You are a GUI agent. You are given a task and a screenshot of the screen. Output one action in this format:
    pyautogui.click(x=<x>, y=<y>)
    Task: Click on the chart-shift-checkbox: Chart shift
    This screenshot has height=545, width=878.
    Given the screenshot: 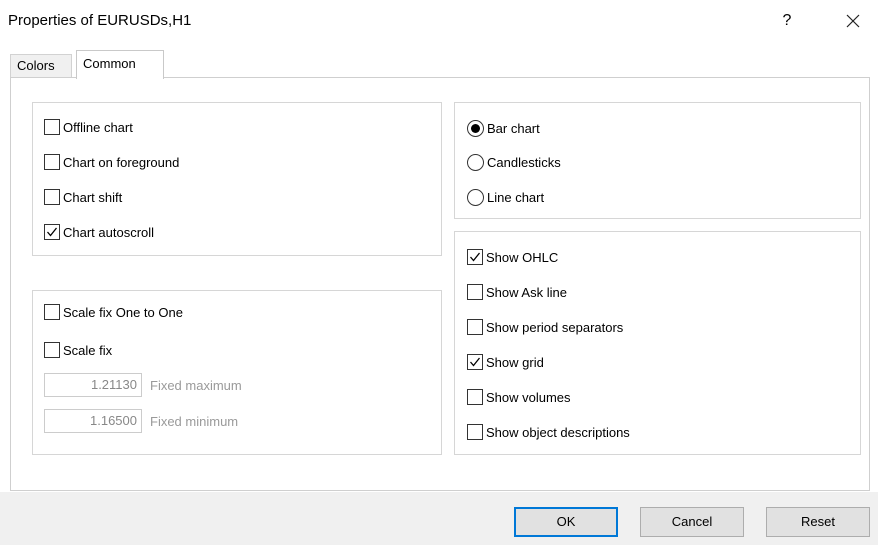 What is the action you would take?
    pyautogui.click(x=83, y=197)
    